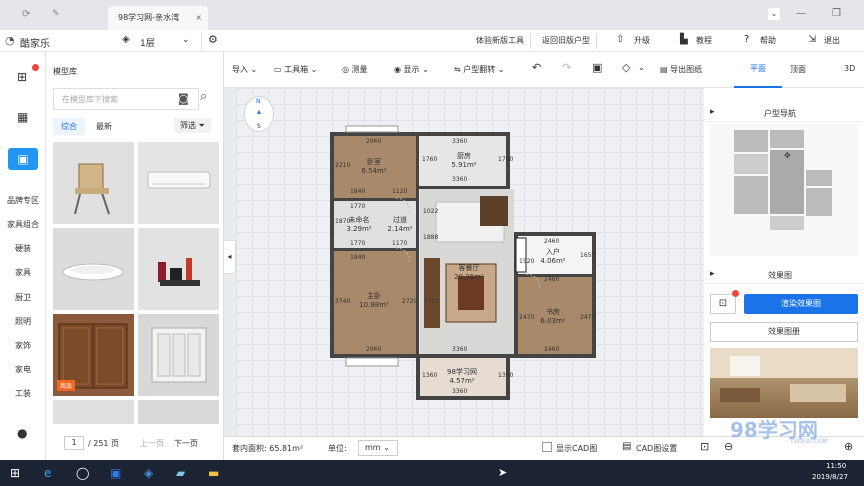 This screenshot has height=486, width=864. What do you see at coordinates (157, 41) in the screenshot?
I see `floor-select: ◈ 1层 ⌄` at bounding box center [157, 41].